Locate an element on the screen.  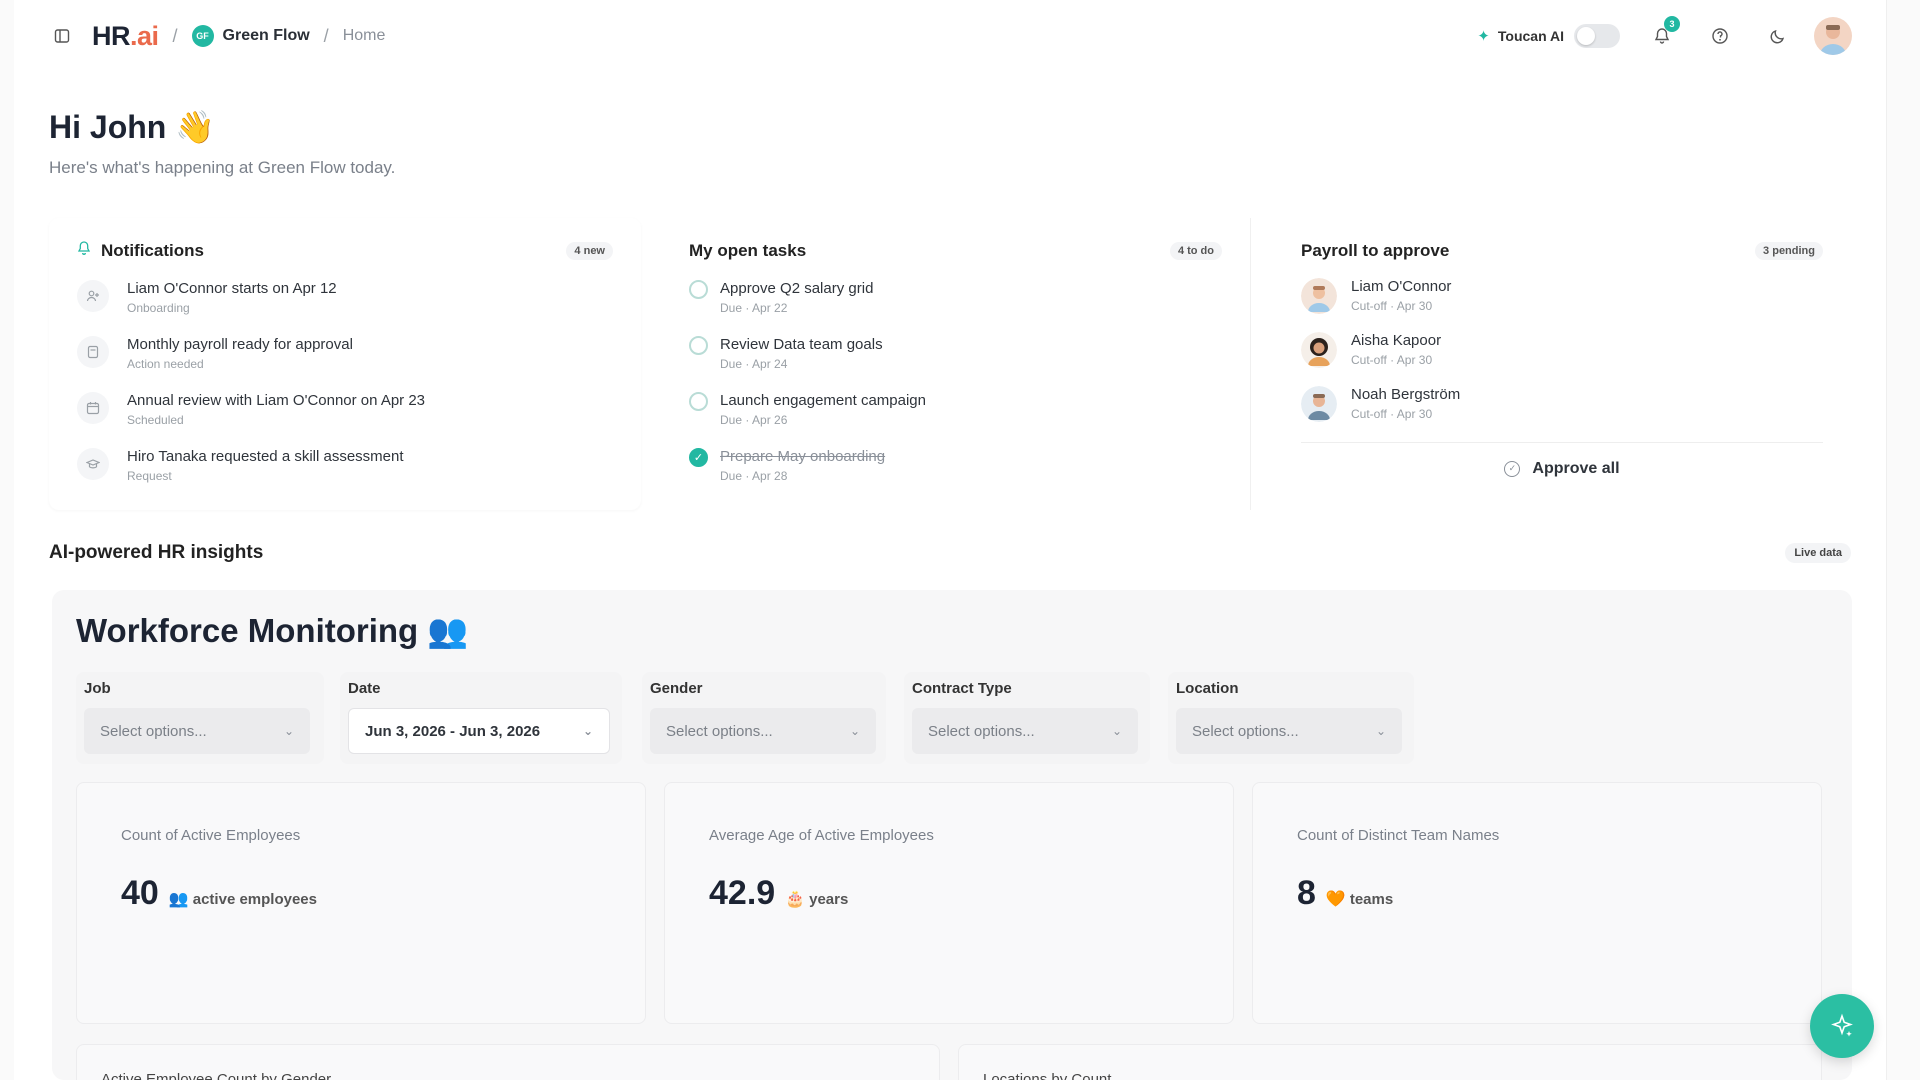
task-text: Review Data team goals is located at coordinates (801, 344).